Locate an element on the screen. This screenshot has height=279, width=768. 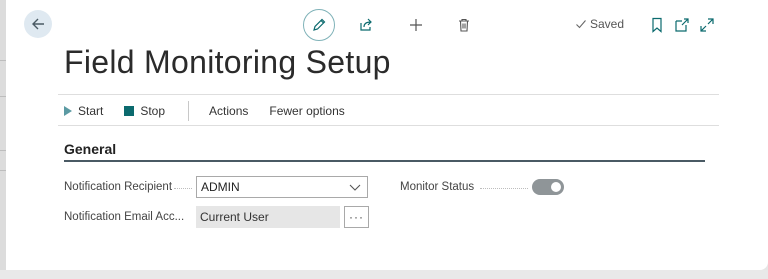
notification-recipient-value: ADMIN is located at coordinates (220, 187).